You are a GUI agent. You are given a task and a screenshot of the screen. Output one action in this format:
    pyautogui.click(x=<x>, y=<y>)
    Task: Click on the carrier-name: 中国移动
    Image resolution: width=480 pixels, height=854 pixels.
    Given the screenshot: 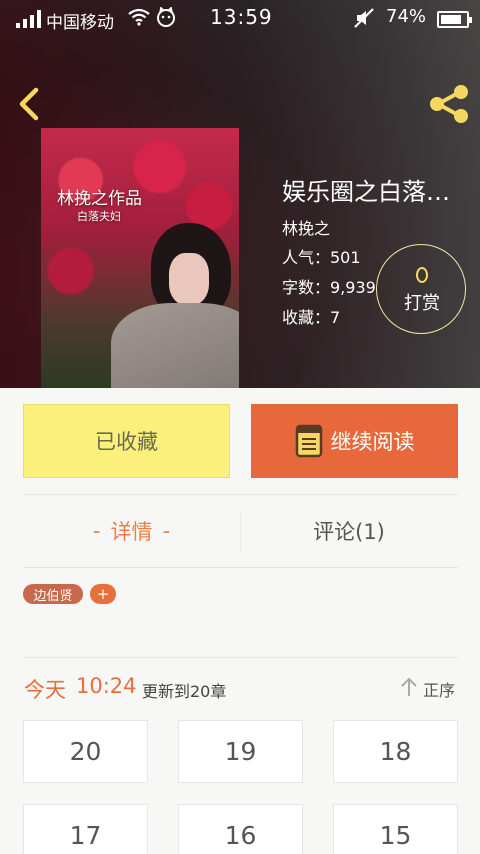 What is the action you would take?
    pyautogui.click(x=80, y=23)
    